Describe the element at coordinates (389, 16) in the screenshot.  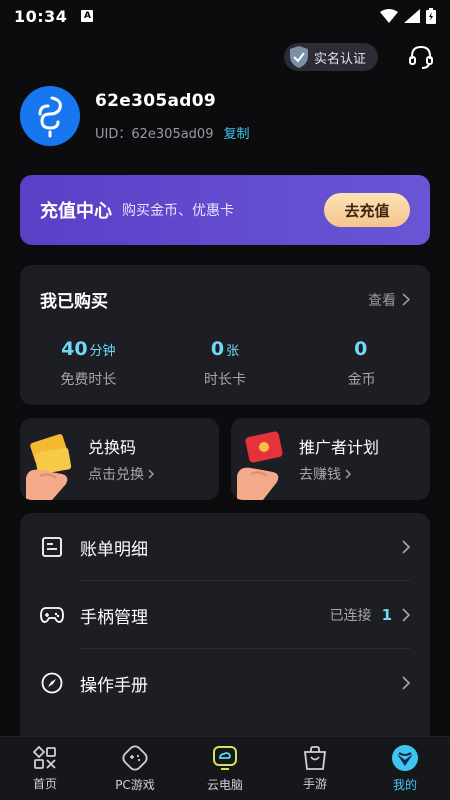
I see `wifi-icon` at that location.